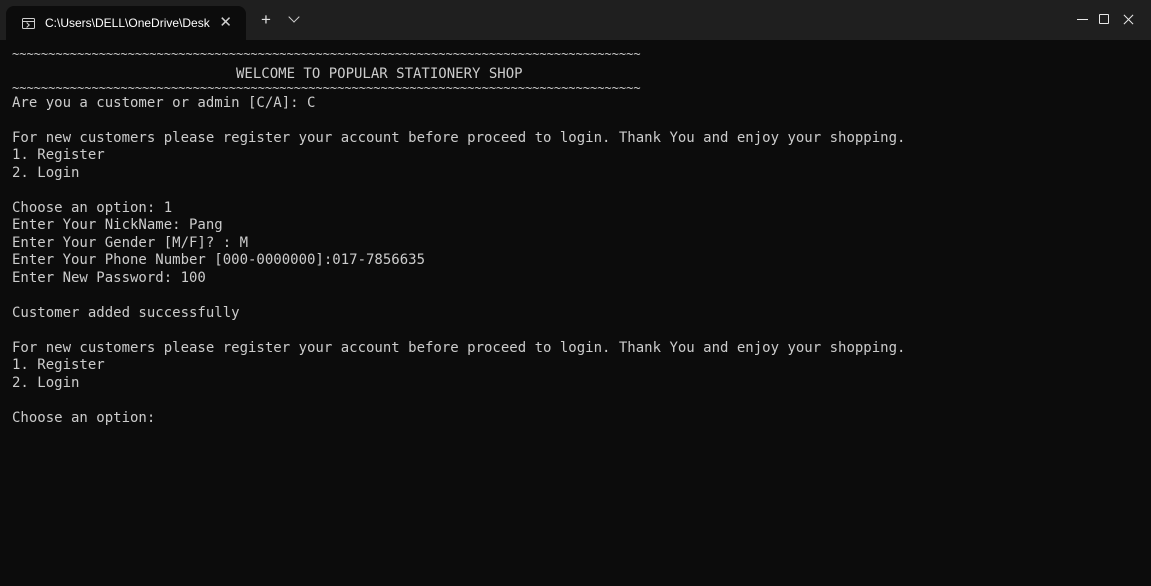 This screenshot has width=1151, height=586. I want to click on option-prompt: Choose an option: 1, so click(92, 207).